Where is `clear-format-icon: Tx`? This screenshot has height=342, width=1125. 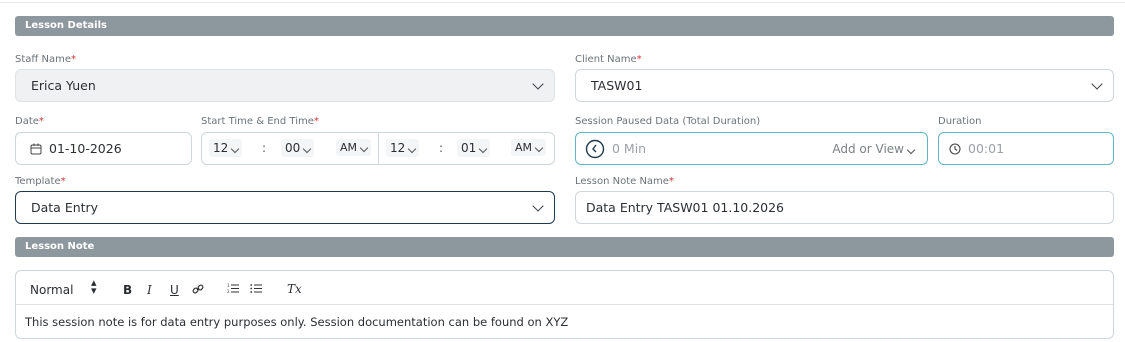
clear-format-icon: Tx is located at coordinates (294, 289).